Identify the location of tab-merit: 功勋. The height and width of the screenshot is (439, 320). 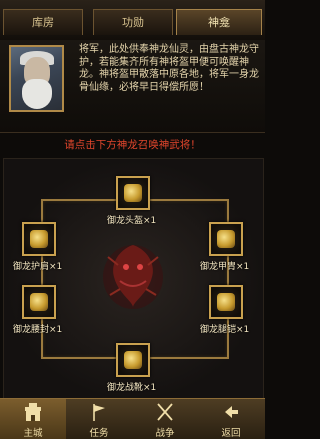
(133, 22).